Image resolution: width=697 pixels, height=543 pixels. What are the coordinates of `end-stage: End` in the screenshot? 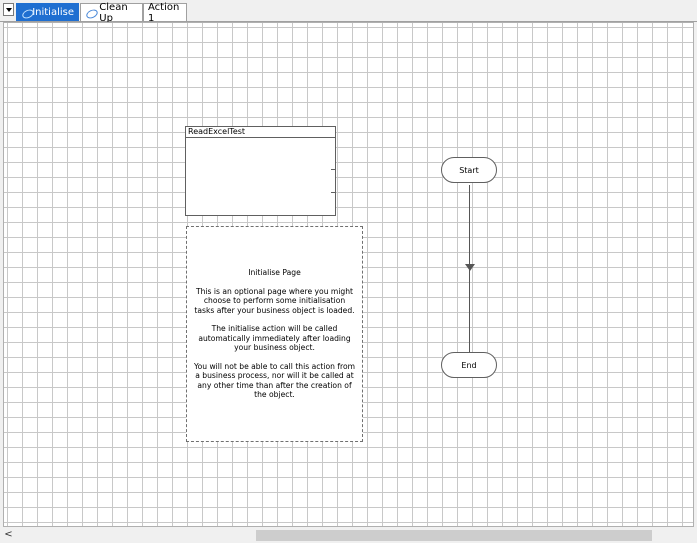 It's located at (469, 365).